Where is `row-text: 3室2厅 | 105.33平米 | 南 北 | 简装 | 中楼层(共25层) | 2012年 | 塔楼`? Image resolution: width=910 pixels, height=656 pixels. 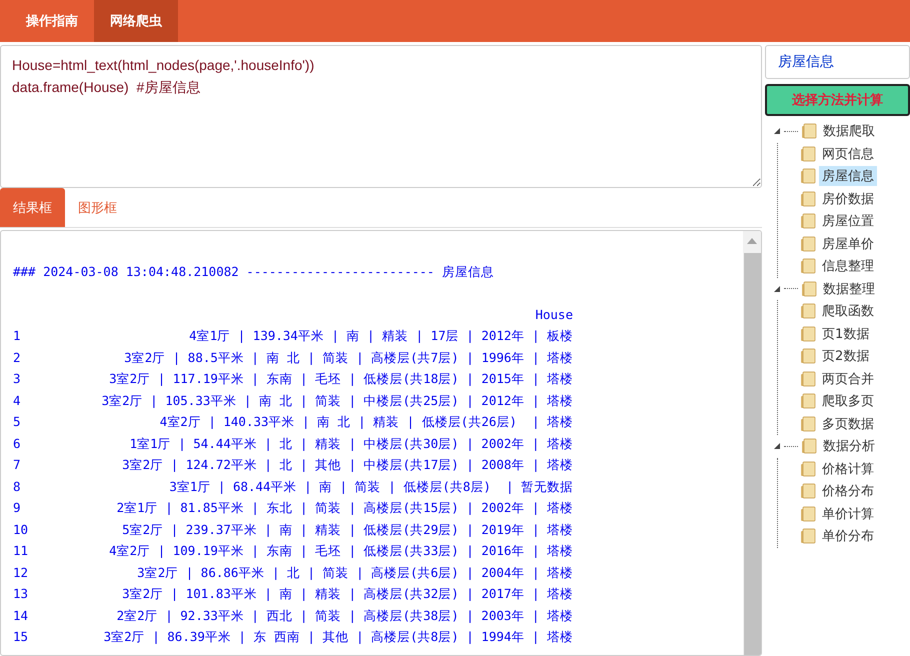 row-text: 3室2厅 | 105.33平米 | 南 北 | 简装 | 中楼层(共25层) | 2012年 | 塔楼 is located at coordinates (336, 401).